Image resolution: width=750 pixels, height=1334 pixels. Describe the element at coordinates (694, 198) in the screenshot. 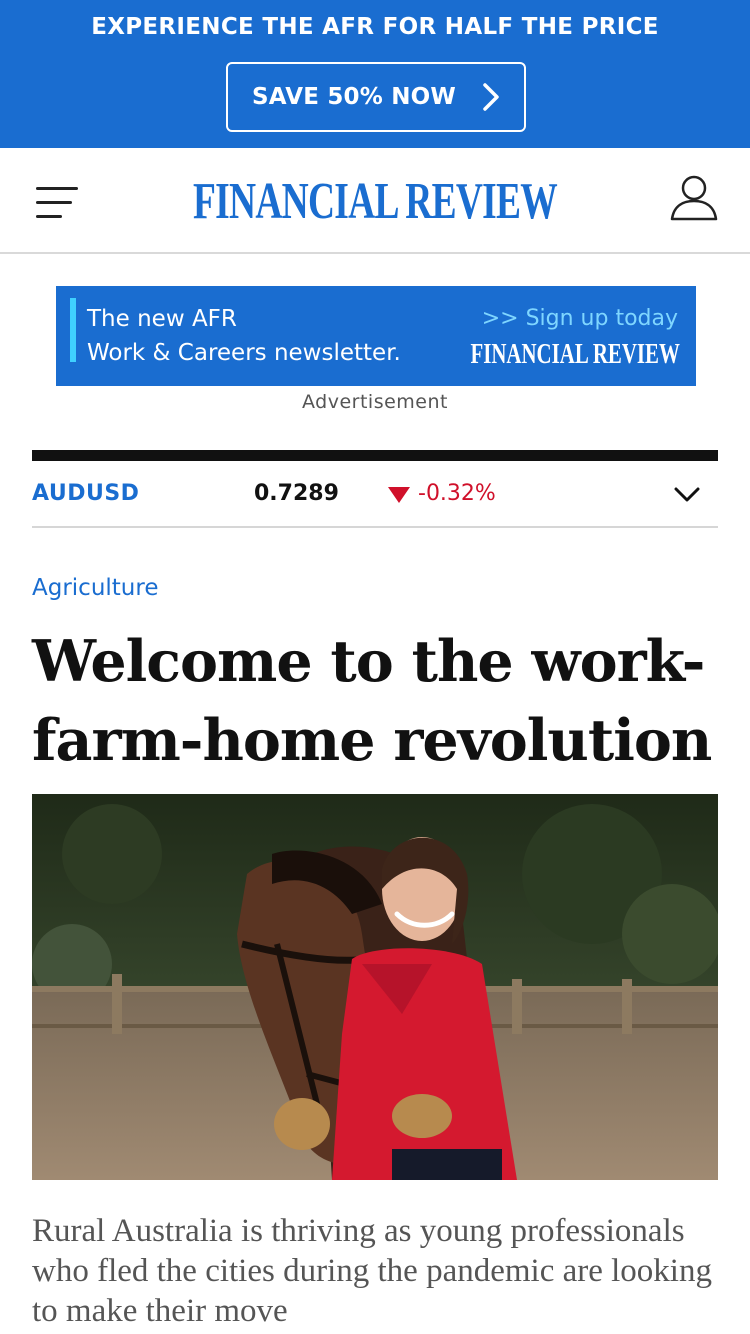

I see `user-icon` at that location.